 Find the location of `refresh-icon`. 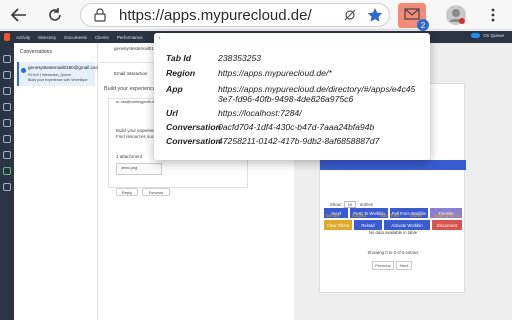

refresh-icon is located at coordinates (55, 15).